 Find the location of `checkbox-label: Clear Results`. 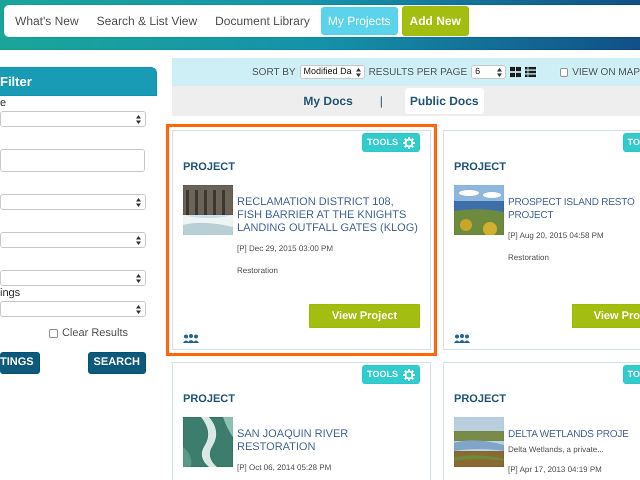

checkbox-label: Clear Results is located at coordinates (95, 333).